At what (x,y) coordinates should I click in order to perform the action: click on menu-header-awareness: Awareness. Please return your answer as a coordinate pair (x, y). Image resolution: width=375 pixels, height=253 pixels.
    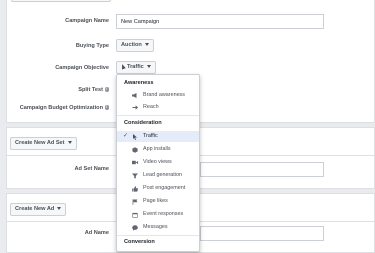
    Looking at the image, I should click on (139, 83).